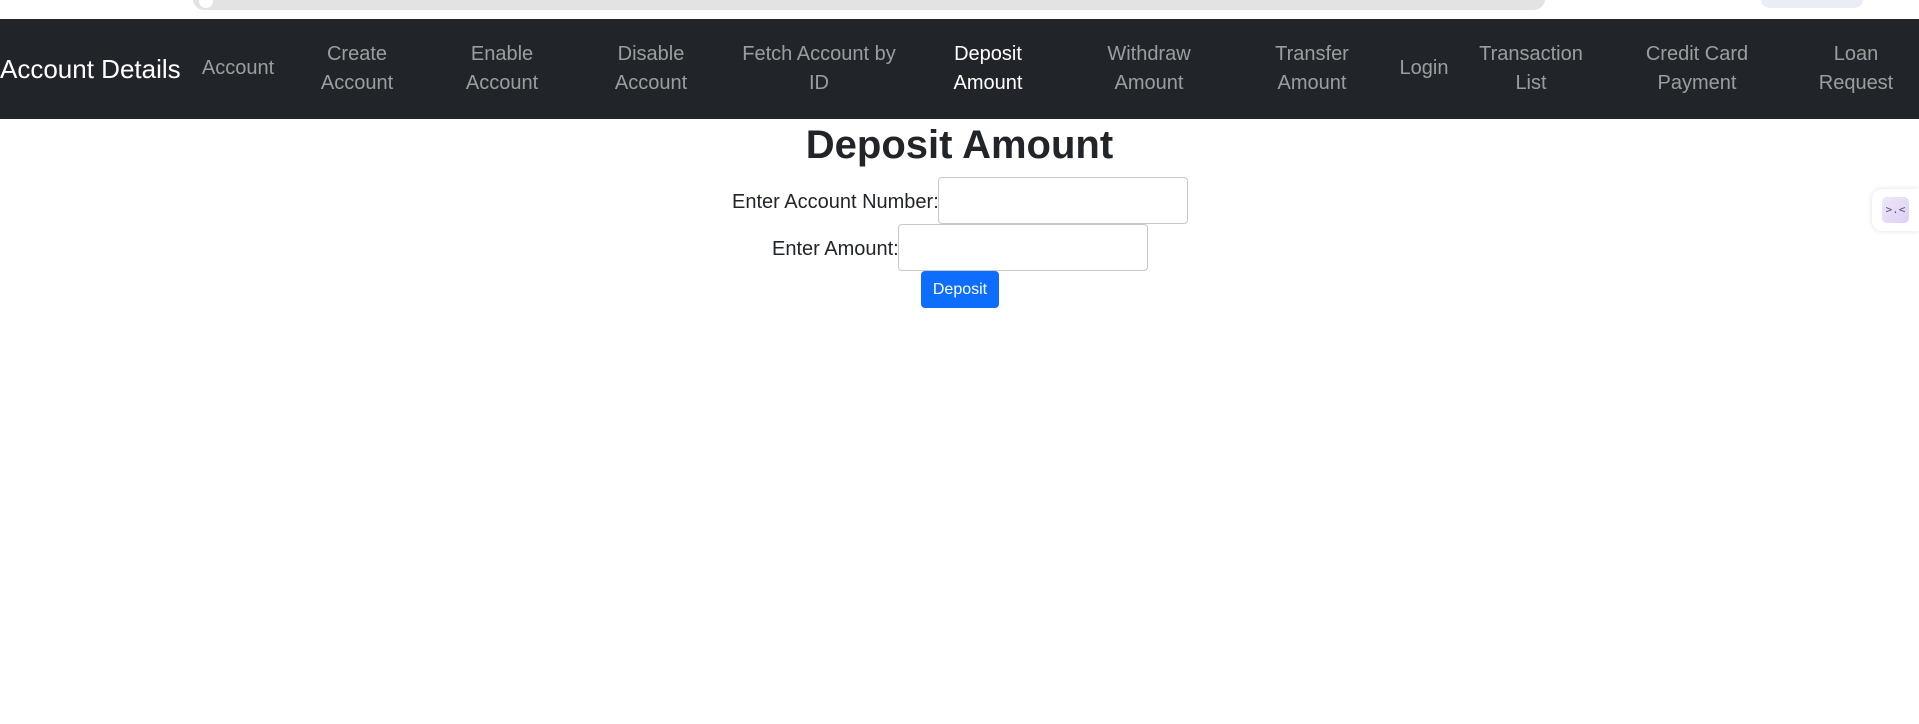  What do you see at coordinates (206, 4) in the screenshot?
I see `site-info-icon` at bounding box center [206, 4].